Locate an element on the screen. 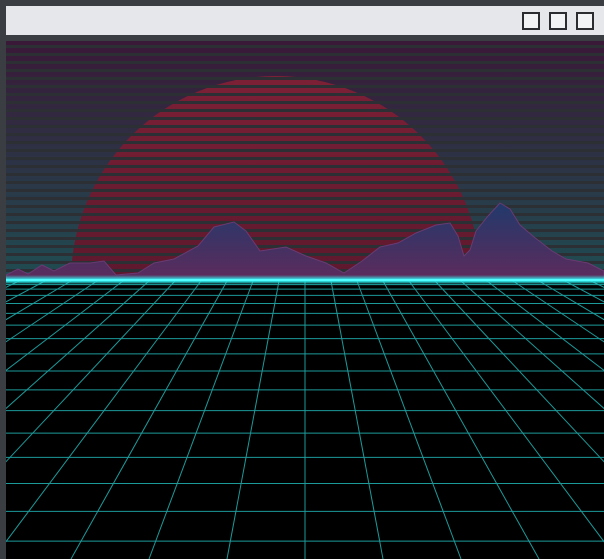 The width and height of the screenshot is (604, 559). minimize-button is located at coordinates (531, 21).